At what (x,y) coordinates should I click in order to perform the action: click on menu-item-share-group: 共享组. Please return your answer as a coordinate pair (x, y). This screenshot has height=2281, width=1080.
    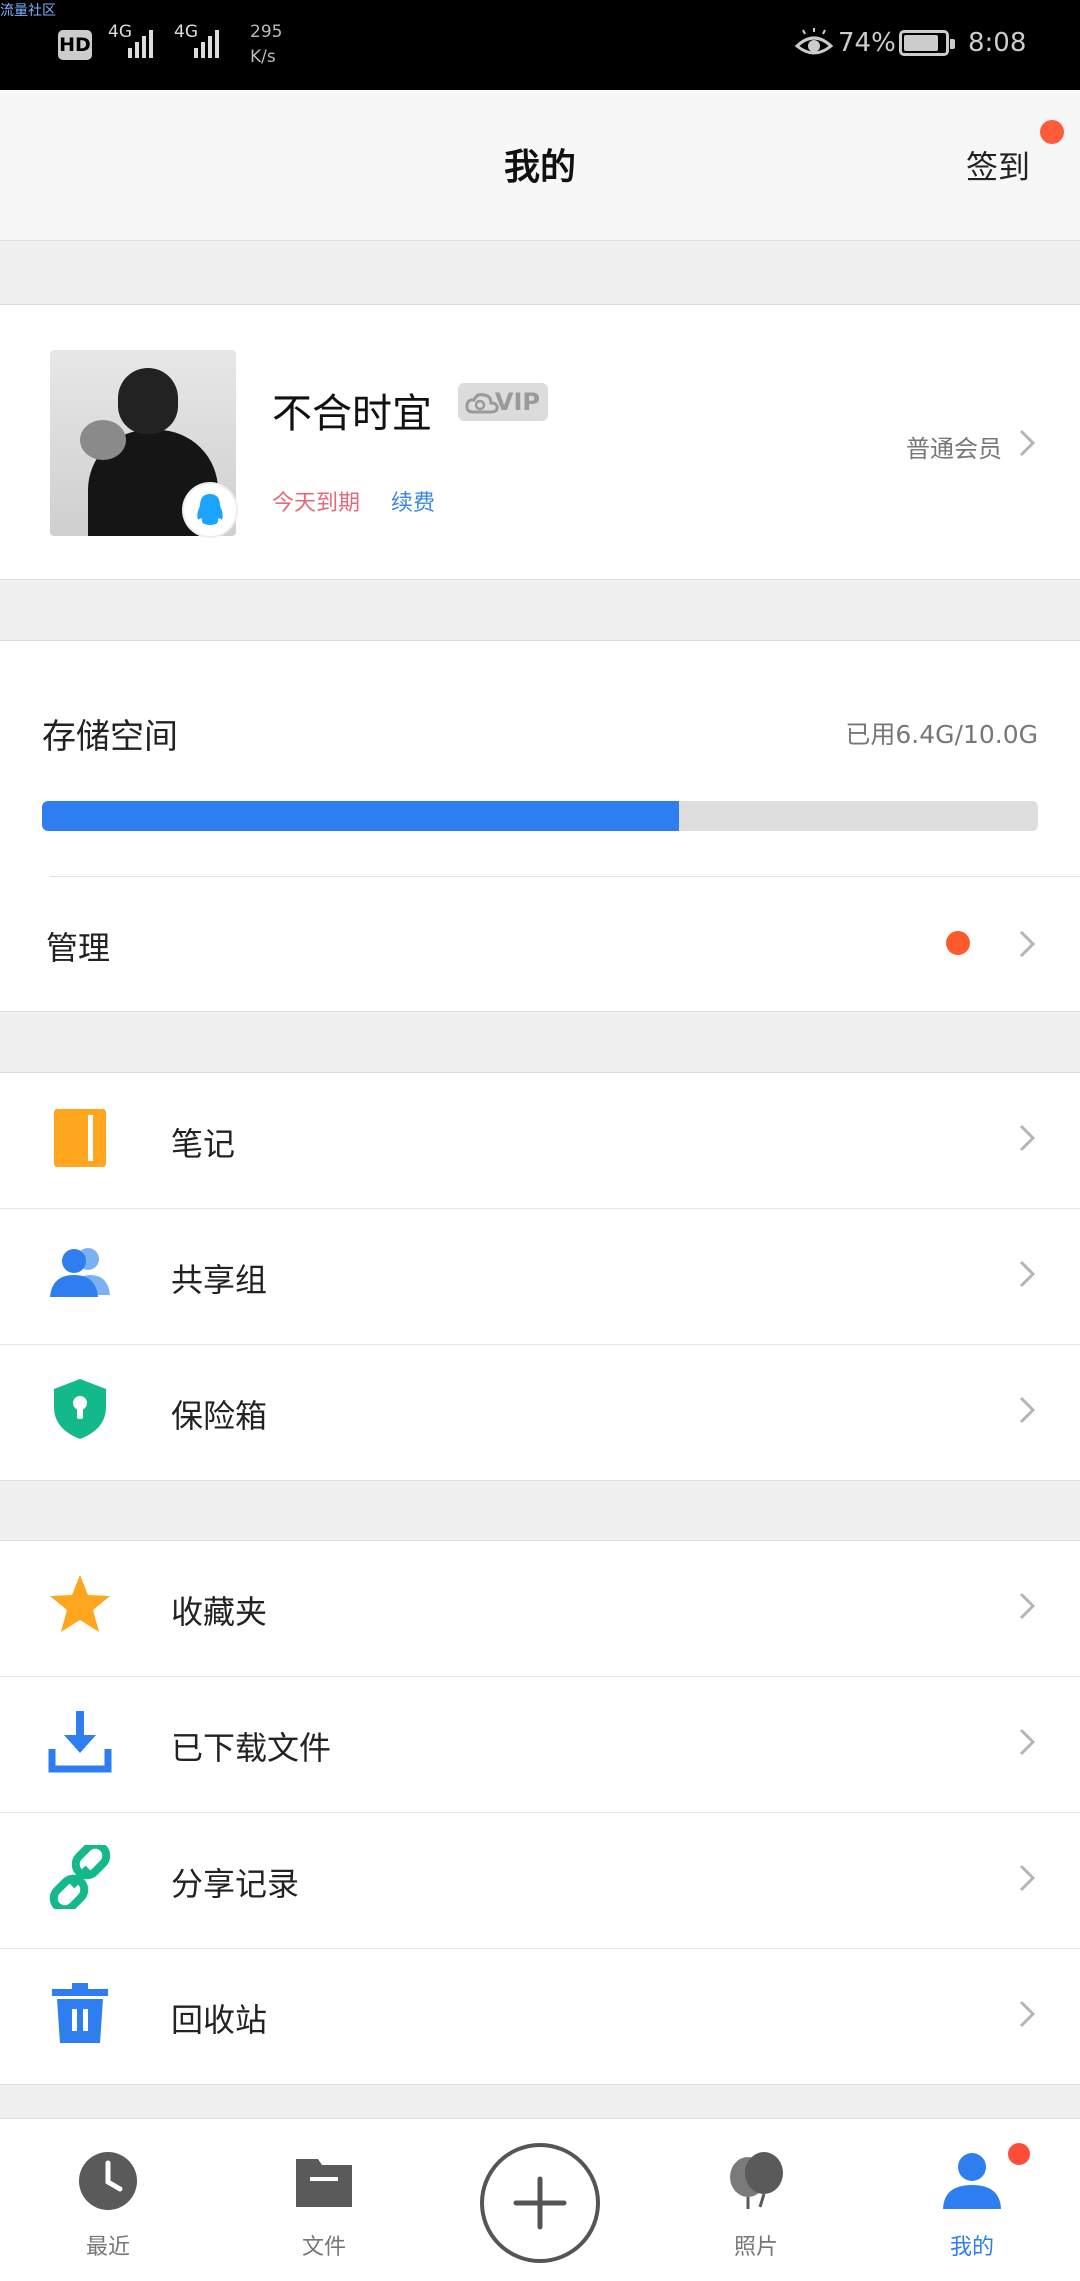
    Looking at the image, I should click on (540, 1277).